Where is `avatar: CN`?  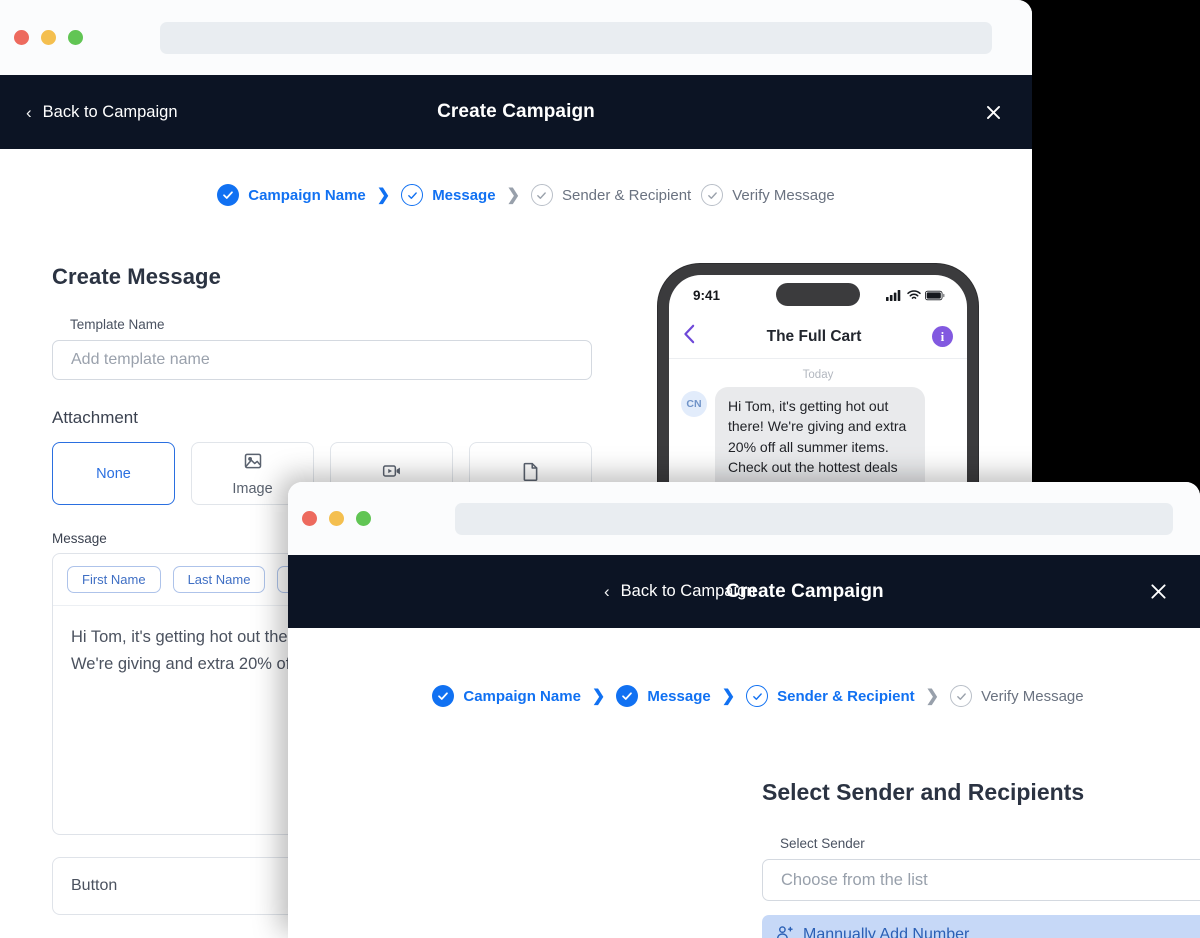
avatar: CN is located at coordinates (694, 404).